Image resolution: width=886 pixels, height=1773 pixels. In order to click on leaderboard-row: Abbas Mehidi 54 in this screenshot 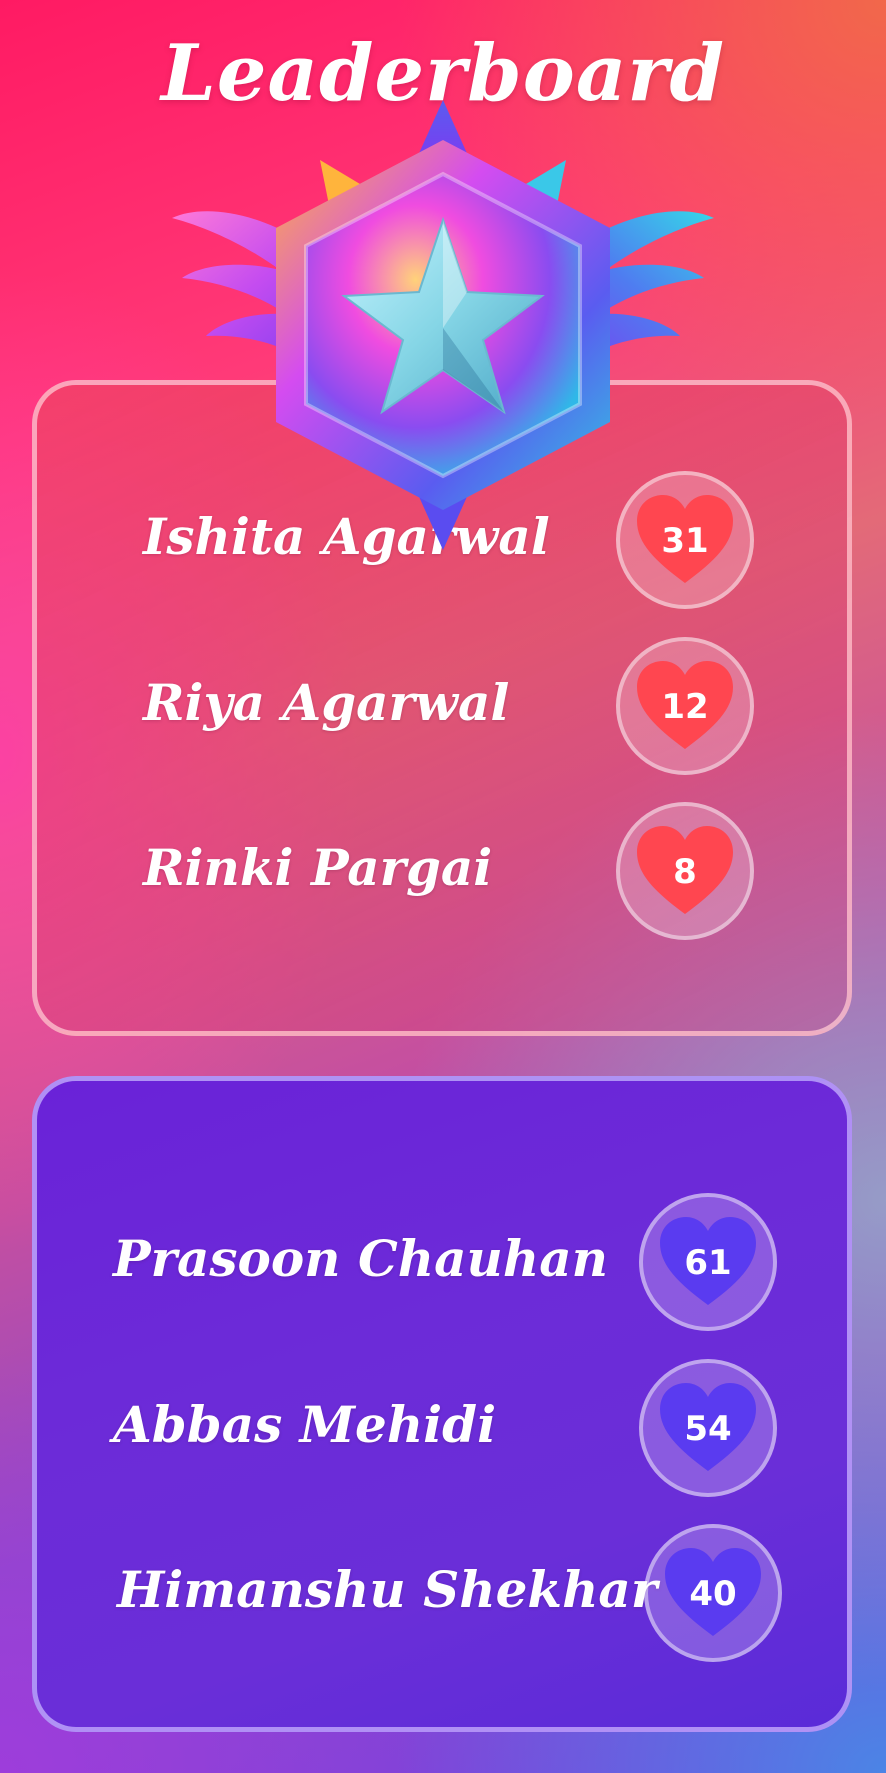, I will do `click(447, 1429)`.